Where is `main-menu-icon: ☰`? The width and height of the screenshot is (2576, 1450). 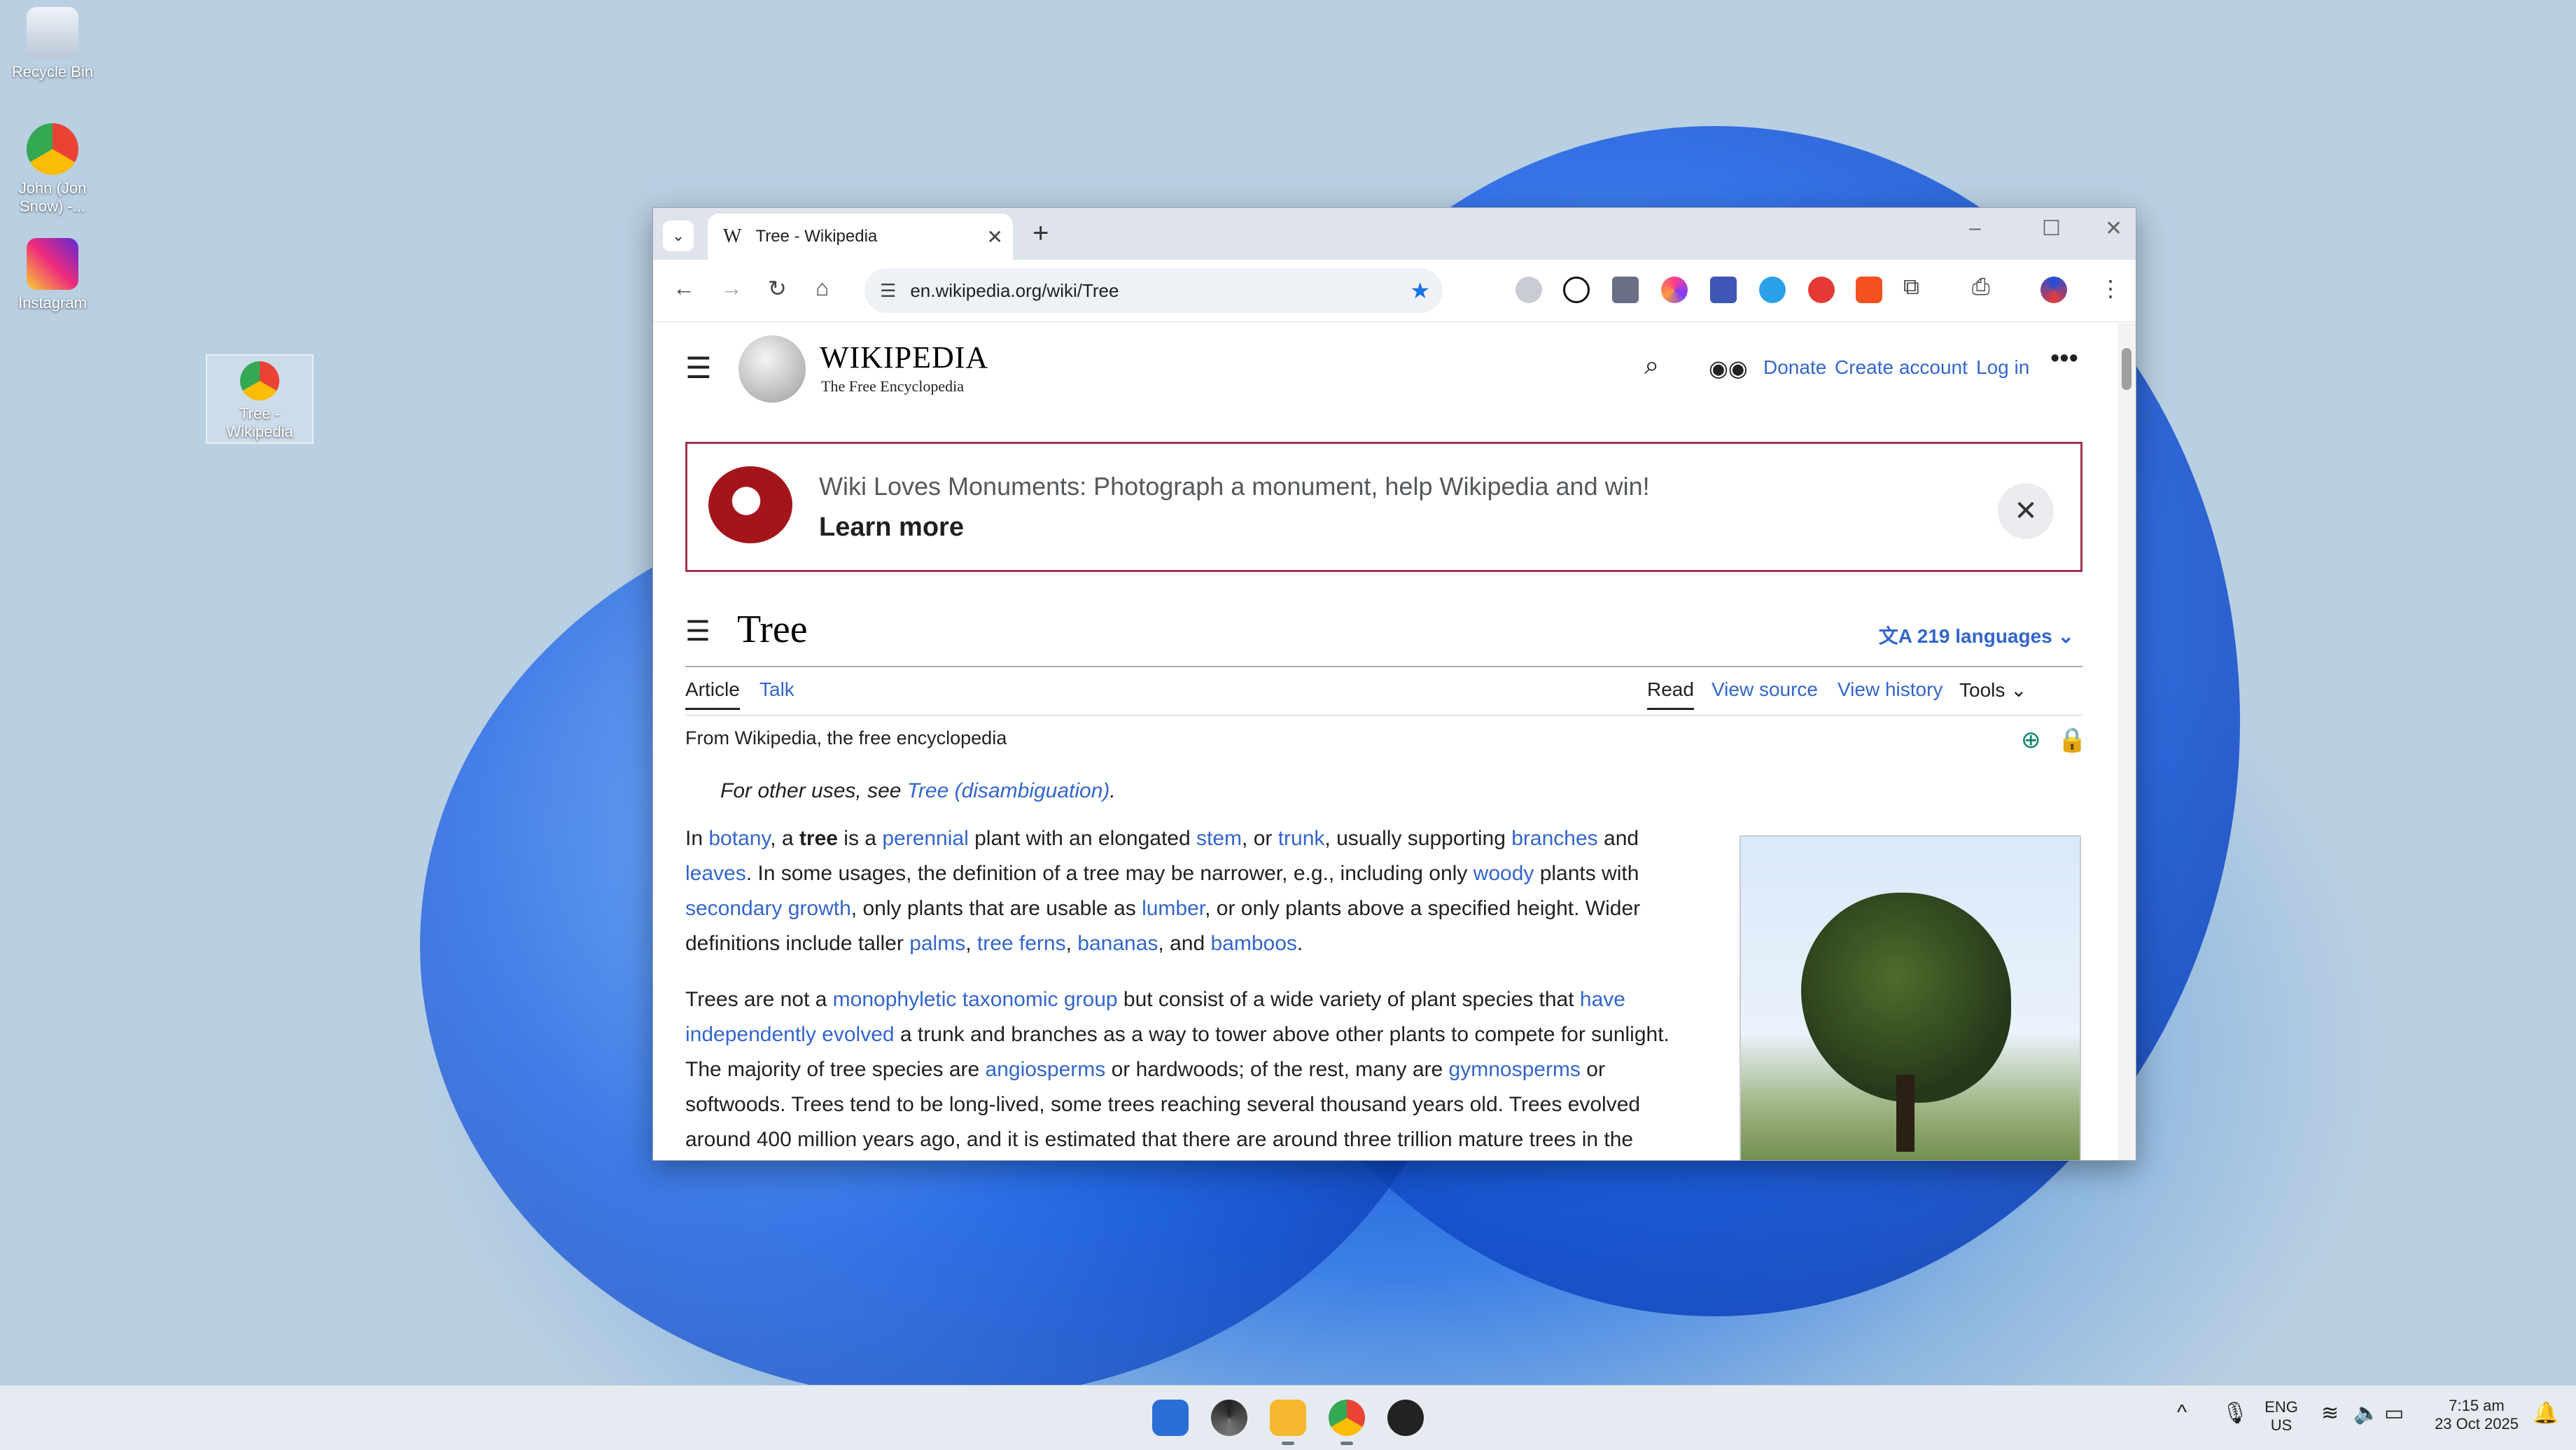
main-menu-icon: ☰ is located at coordinates (698, 368).